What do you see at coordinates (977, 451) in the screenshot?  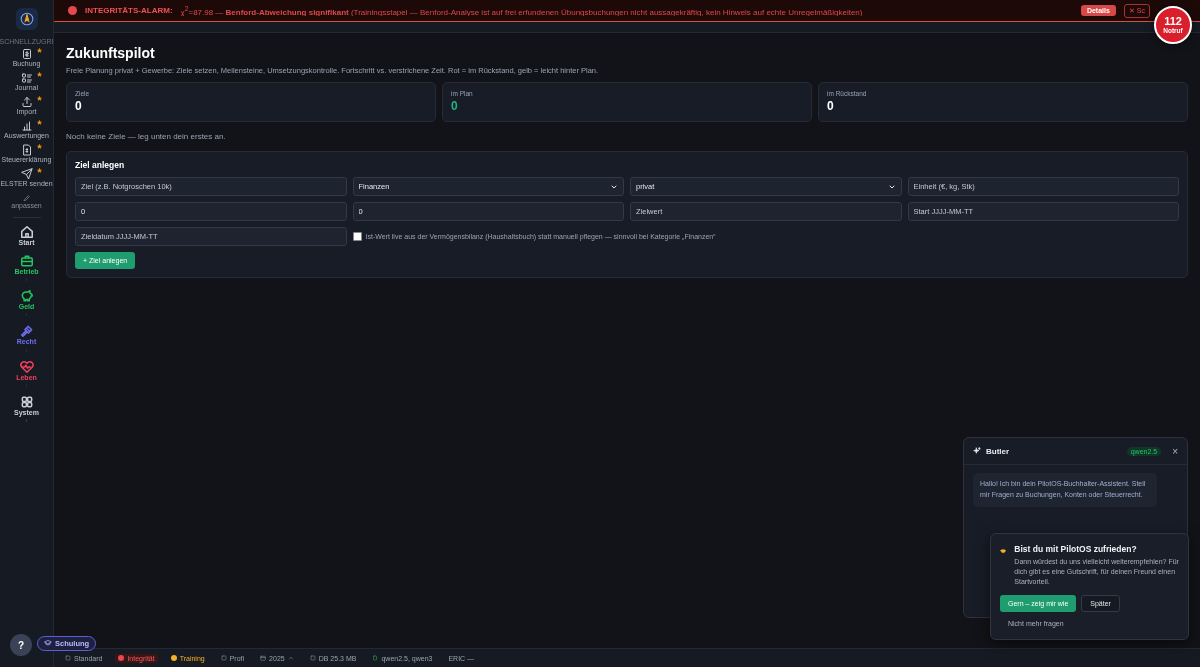 I see `sparkle-icon` at bounding box center [977, 451].